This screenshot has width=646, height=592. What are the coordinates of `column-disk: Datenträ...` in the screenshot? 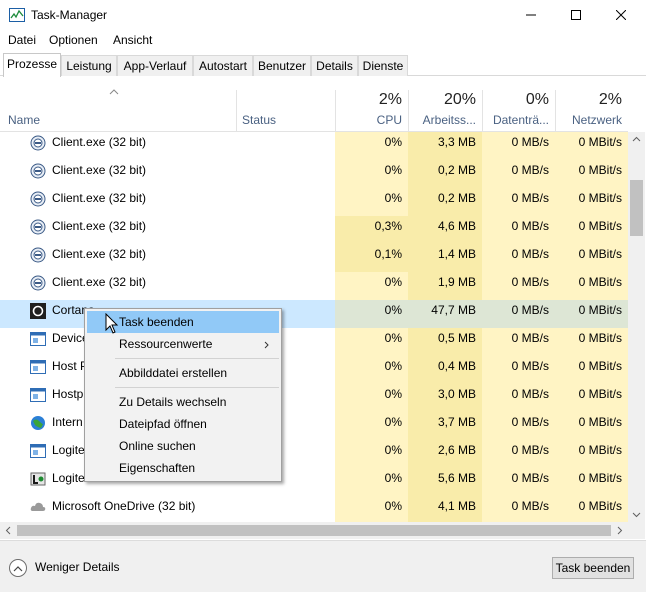 It's located at (515, 120).